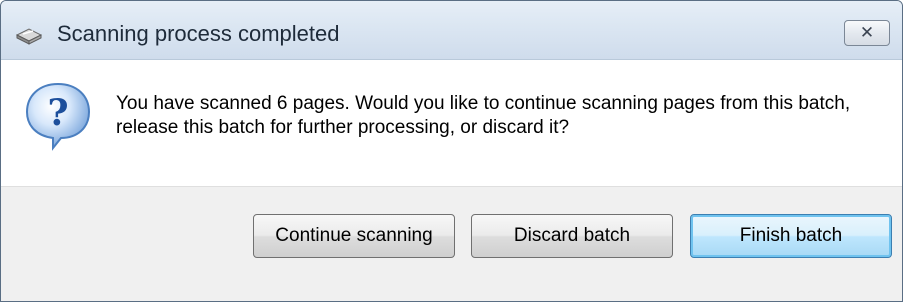 The height and width of the screenshot is (302, 903). What do you see at coordinates (791, 236) in the screenshot?
I see `finish-batch-button: Finish batch` at bounding box center [791, 236].